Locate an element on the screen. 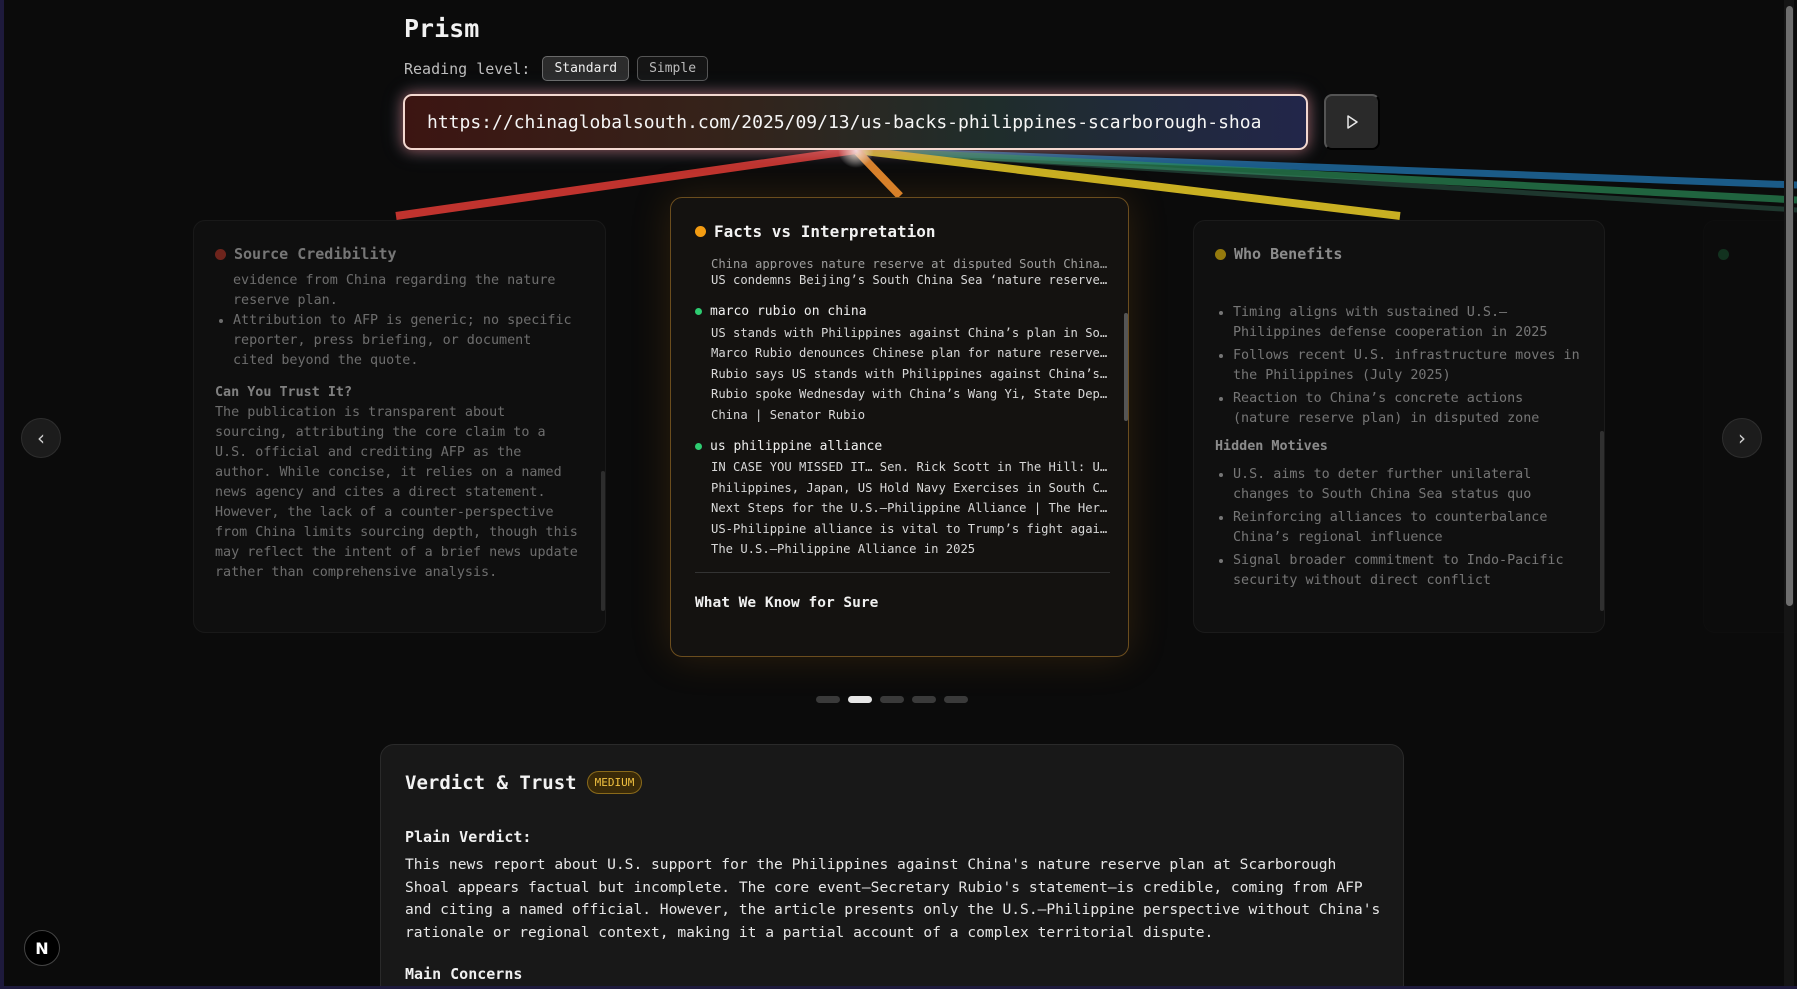 Image resolution: width=1797 pixels, height=989 pixels. reading-level-label: Reading level: is located at coordinates (467, 68).